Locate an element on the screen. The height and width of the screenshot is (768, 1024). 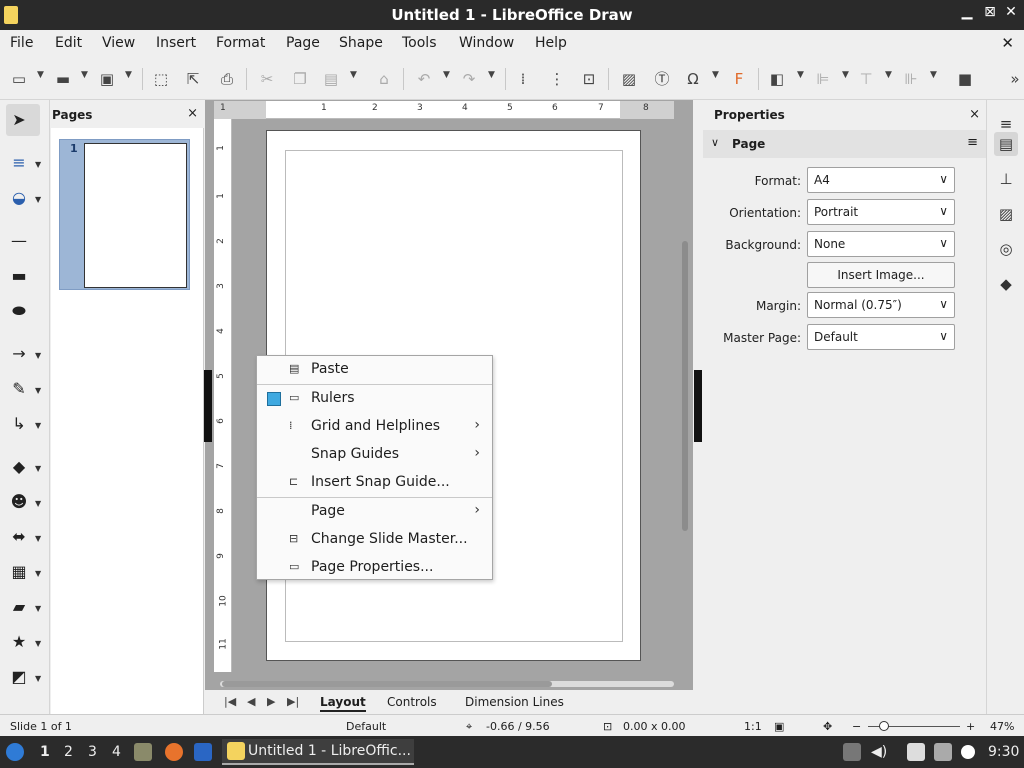
close-window-button: ✕ is located at coordinates (1011, 12).